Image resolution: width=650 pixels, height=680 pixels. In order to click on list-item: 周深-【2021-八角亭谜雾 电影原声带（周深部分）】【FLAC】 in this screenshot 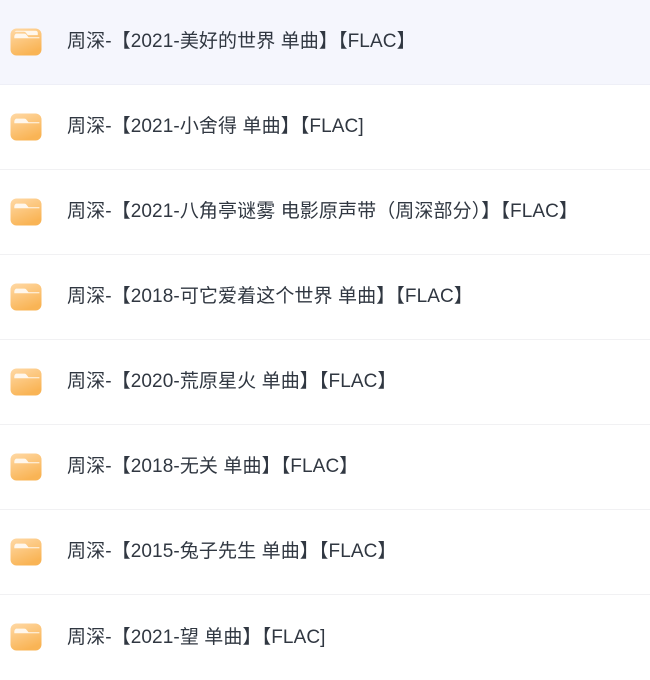, I will do `click(325, 212)`.